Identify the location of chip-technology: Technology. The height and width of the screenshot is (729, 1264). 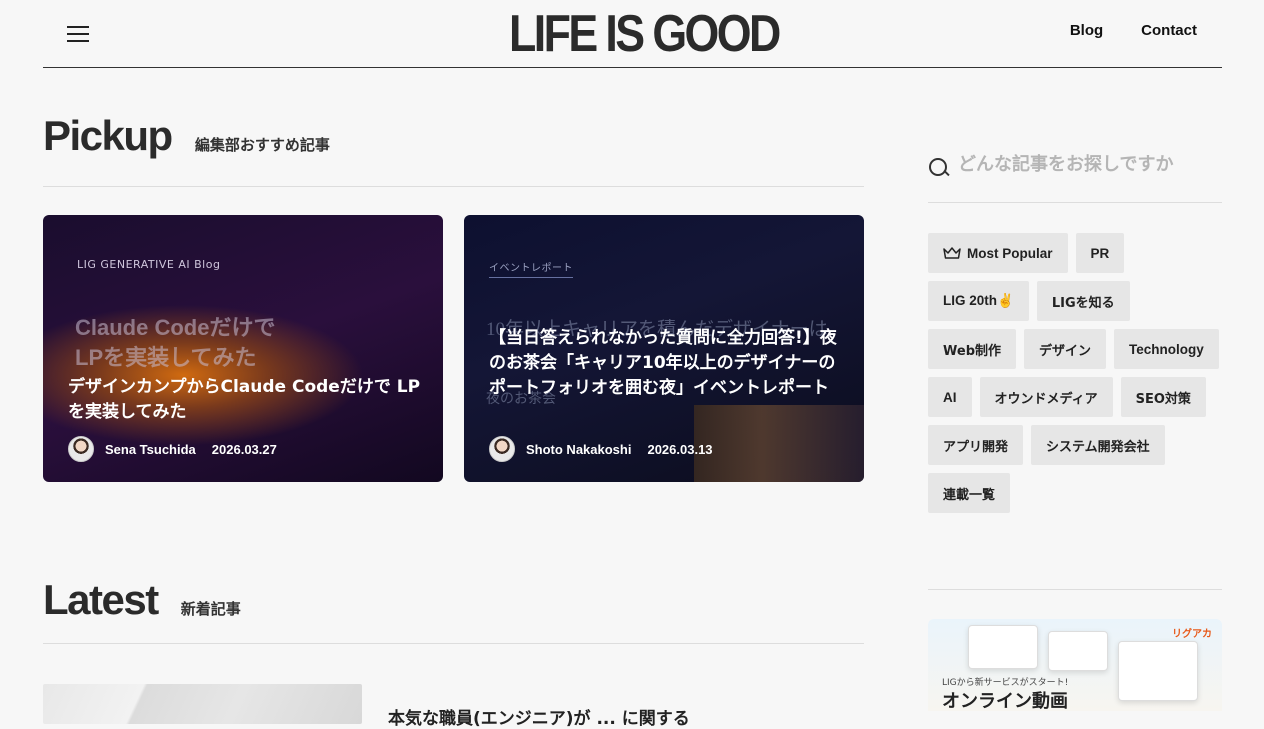
(1166, 349).